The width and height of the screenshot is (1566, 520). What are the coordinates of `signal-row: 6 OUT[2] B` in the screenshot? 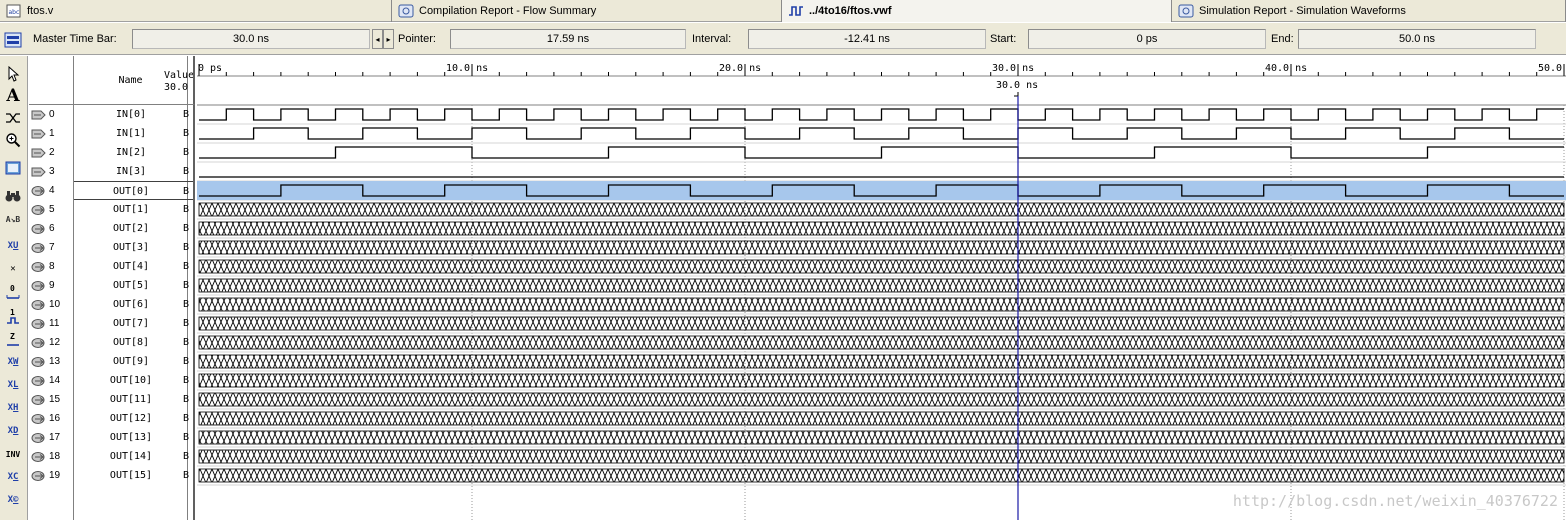 It's located at (112, 228).